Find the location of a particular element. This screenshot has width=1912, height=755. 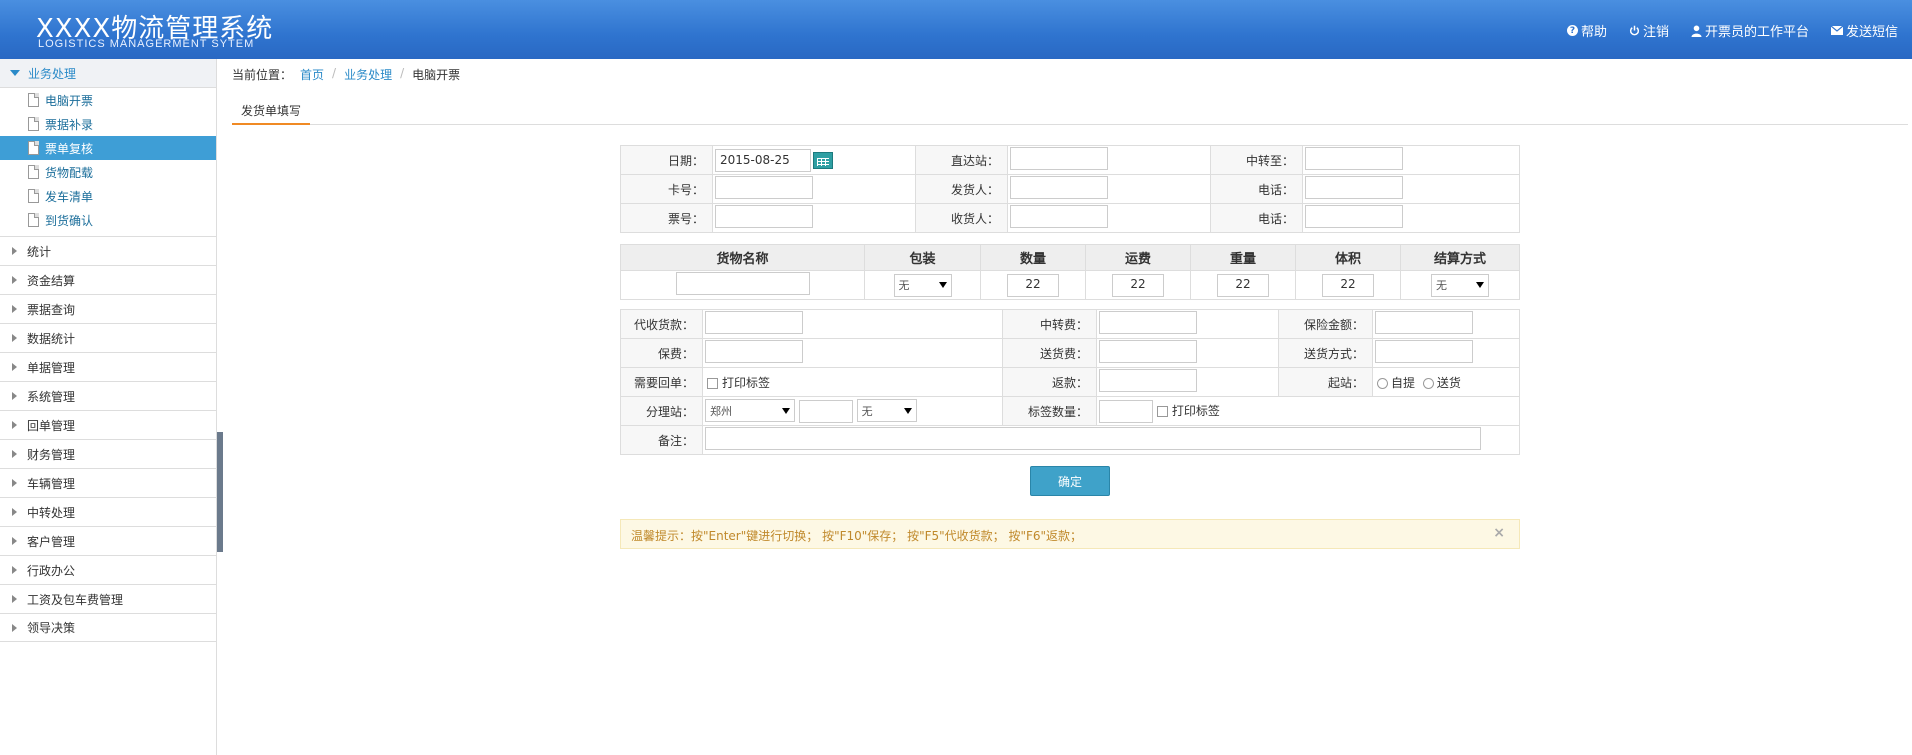

sidebar-item-label: 电脑开票 is located at coordinates (69, 100).